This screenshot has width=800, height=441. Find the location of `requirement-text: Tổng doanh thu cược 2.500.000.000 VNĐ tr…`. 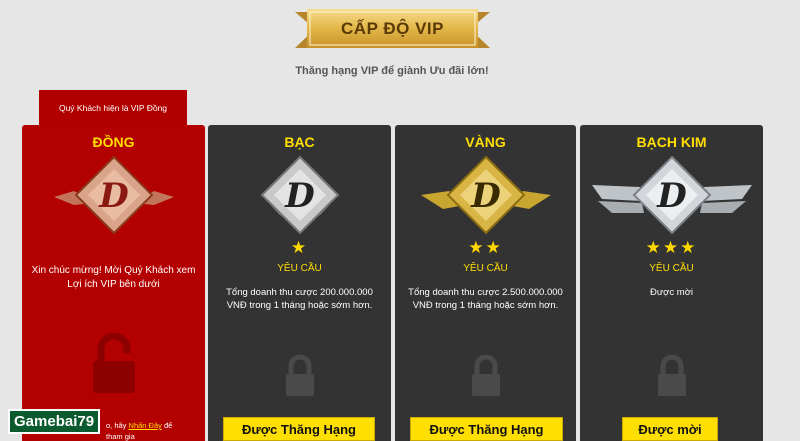

requirement-text: Tổng doanh thu cược 2.500.000.000 VNĐ tr… is located at coordinates (485, 299).